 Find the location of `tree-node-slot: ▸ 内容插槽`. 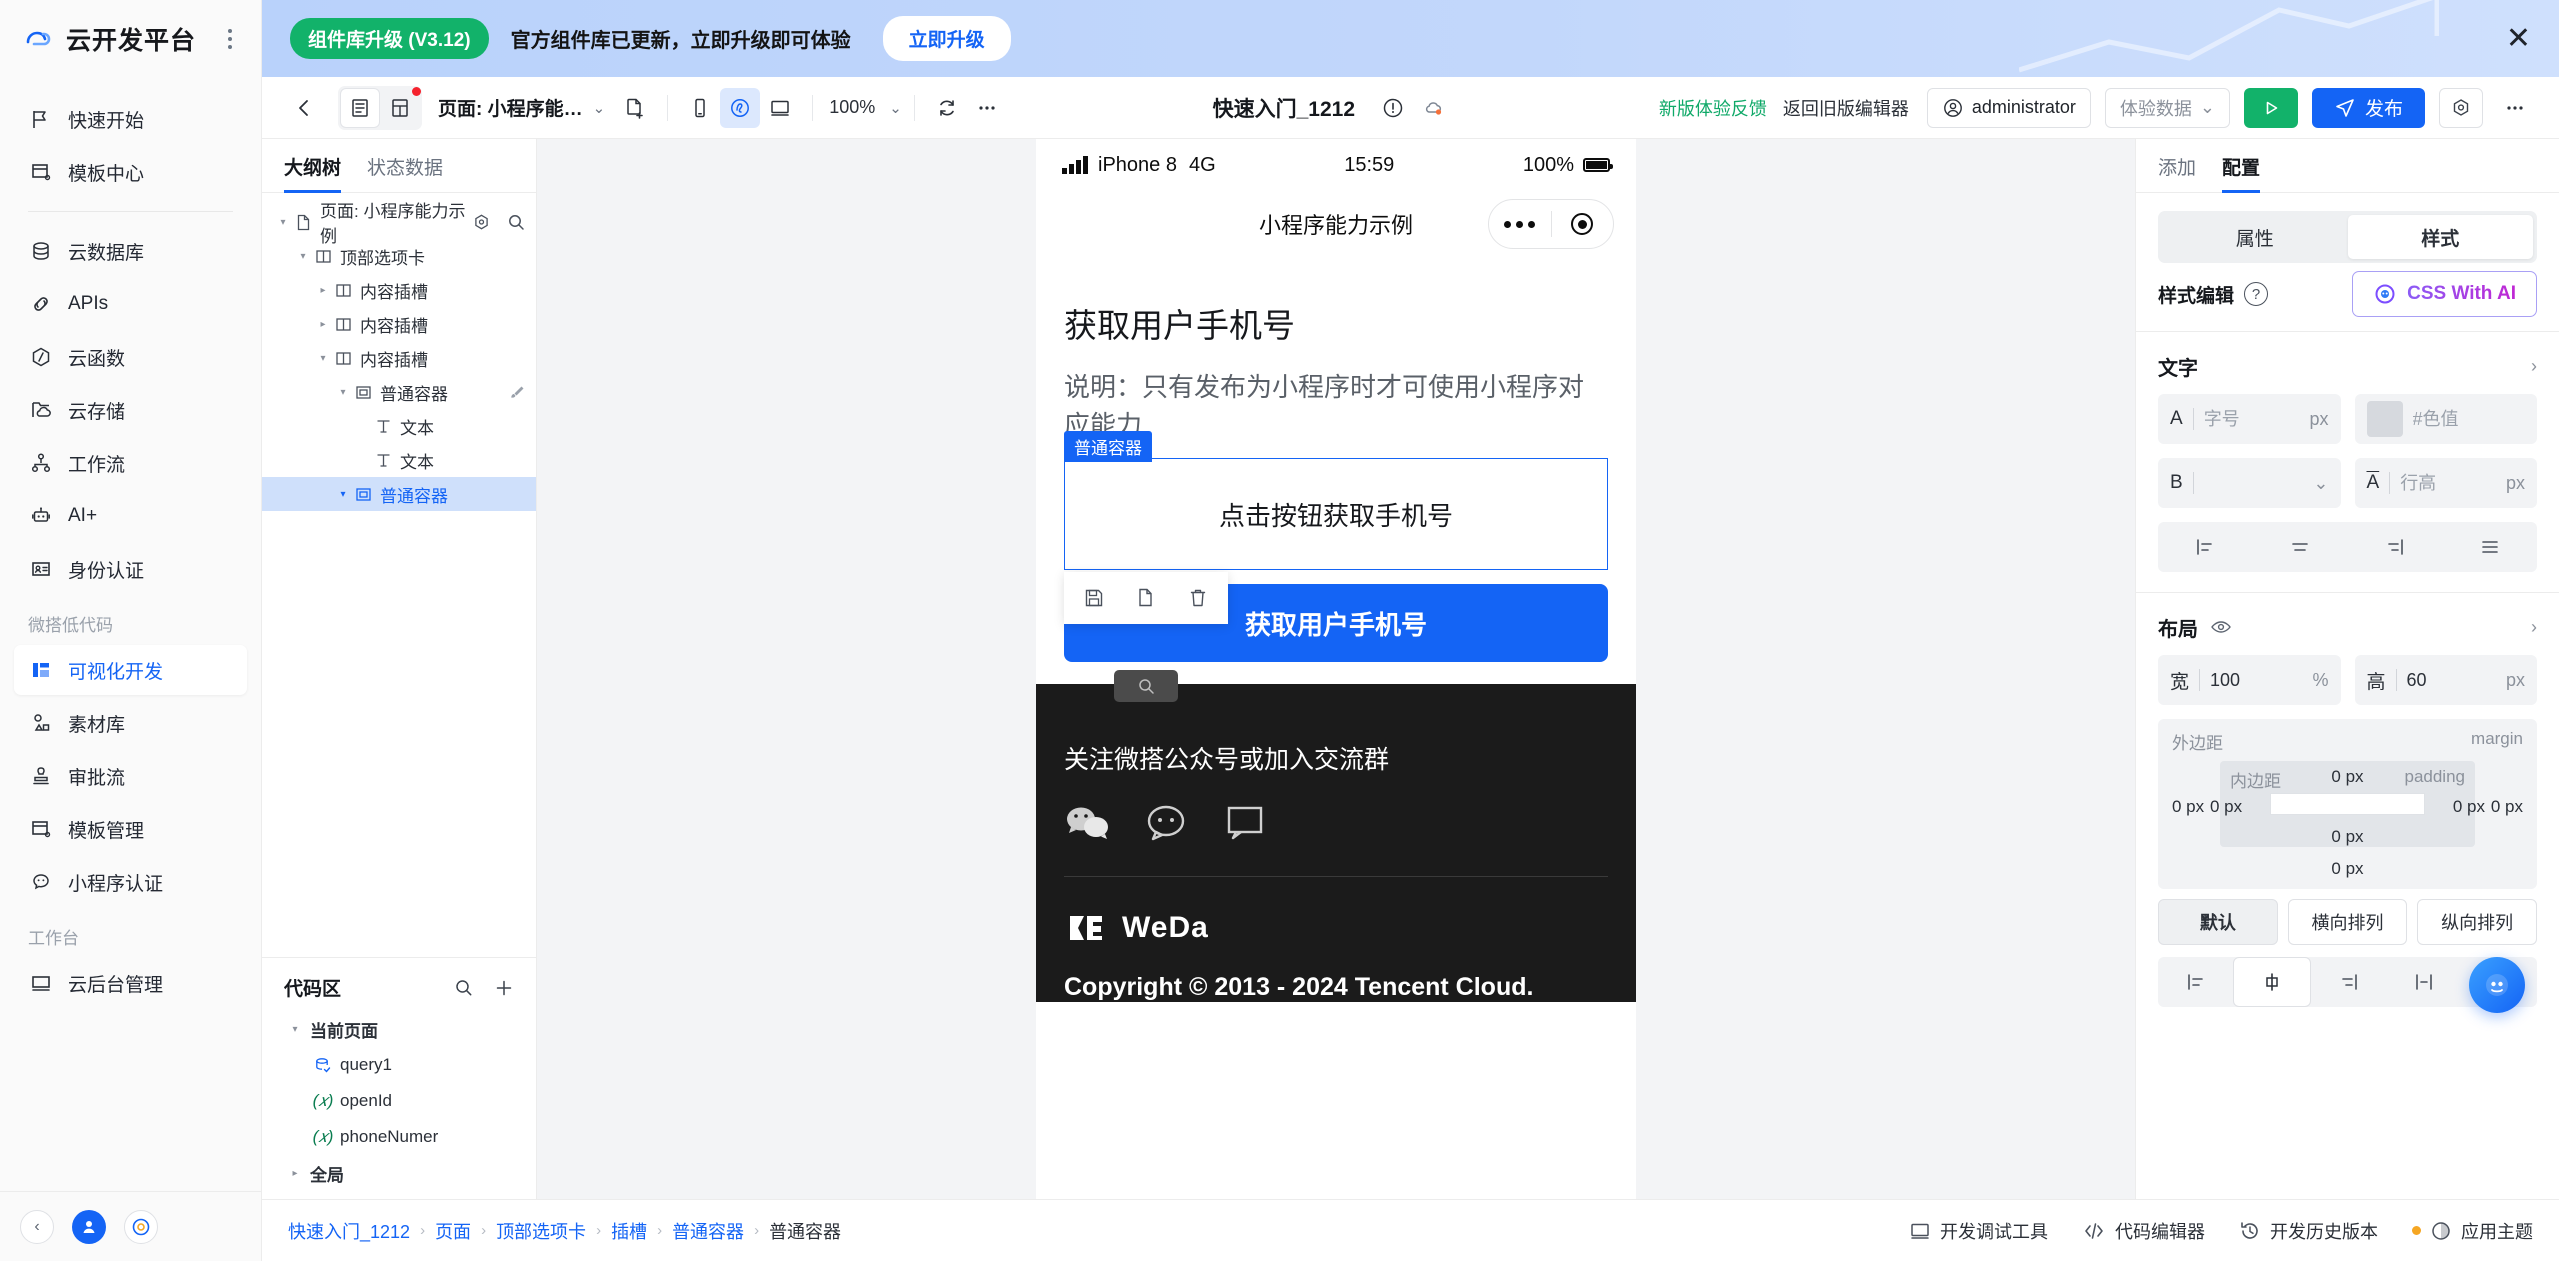

tree-node-slot: ▸ 内容插槽 is located at coordinates (399, 290).